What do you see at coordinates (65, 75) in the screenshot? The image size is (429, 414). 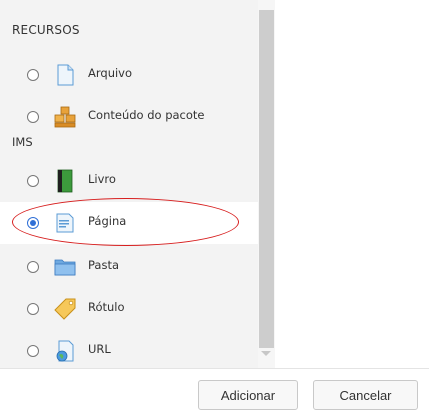 I see `file-icon` at bounding box center [65, 75].